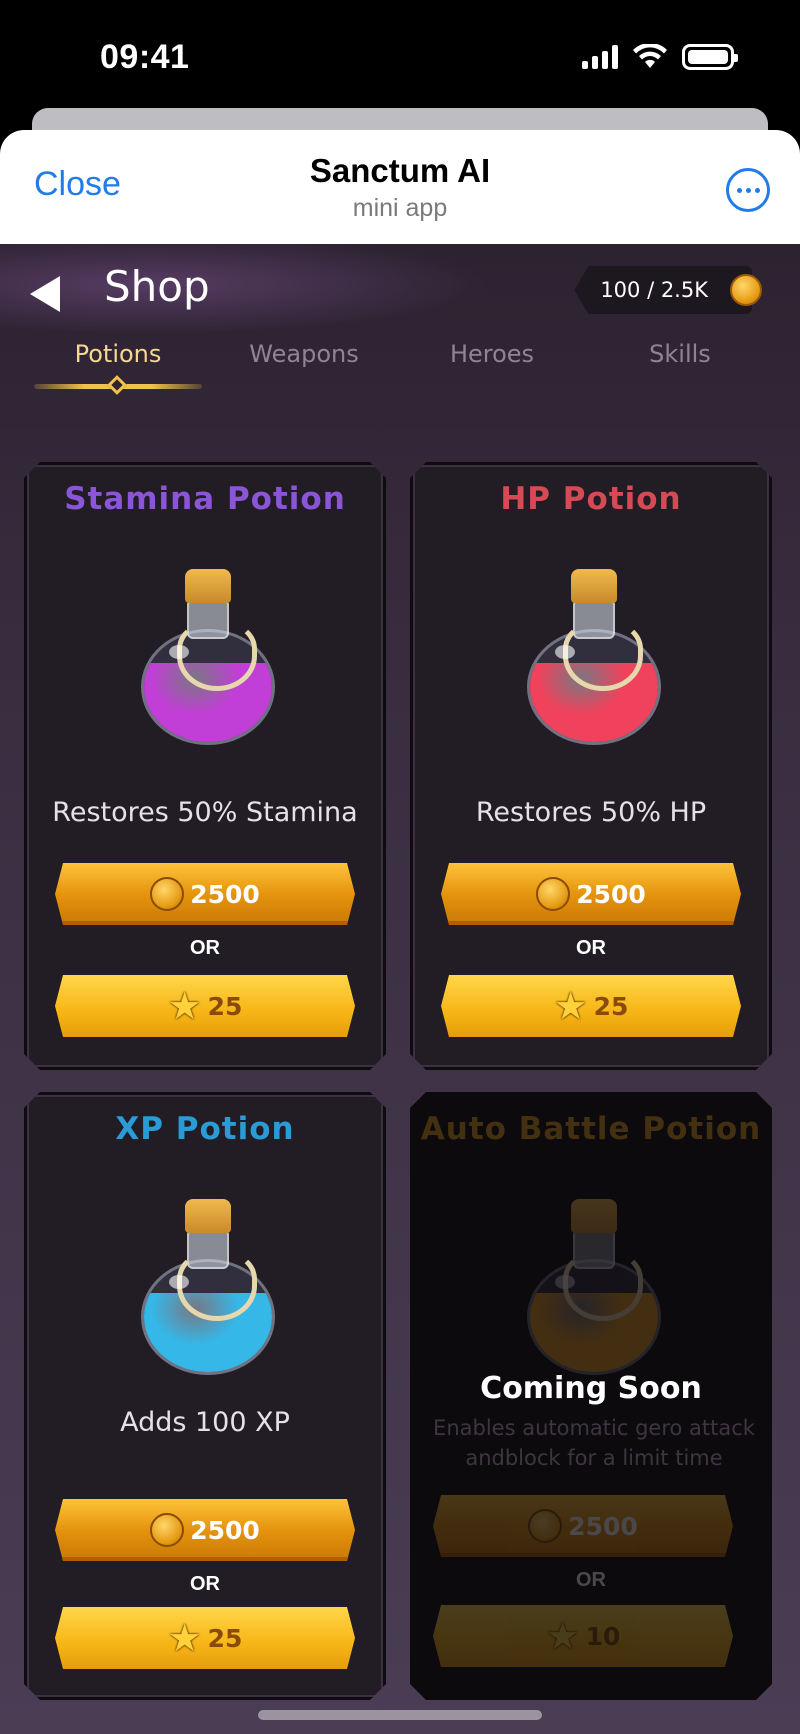 The width and height of the screenshot is (800, 1734). I want to click on item-description: Adds 100 XP, so click(205, 1422).